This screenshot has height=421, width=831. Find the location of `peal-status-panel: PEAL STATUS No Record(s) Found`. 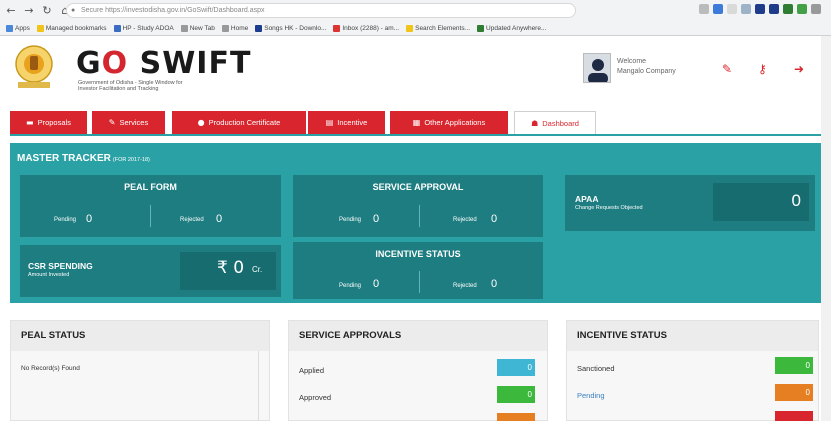

peal-status-panel: PEAL STATUS No Record(s) Found is located at coordinates (140, 370).